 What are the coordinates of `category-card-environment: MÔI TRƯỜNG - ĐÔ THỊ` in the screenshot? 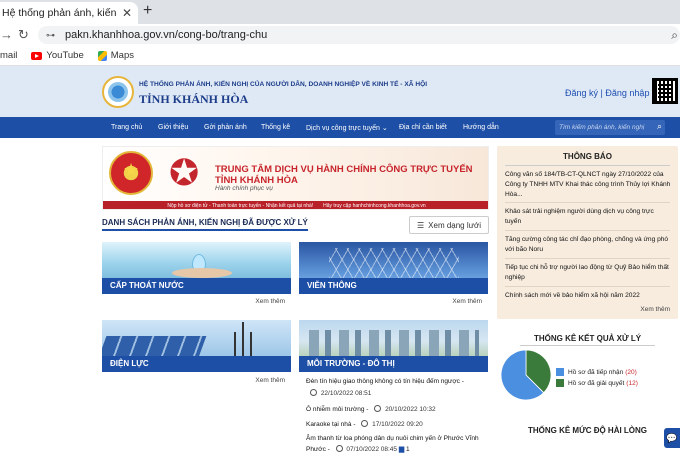 It's located at (393, 346).